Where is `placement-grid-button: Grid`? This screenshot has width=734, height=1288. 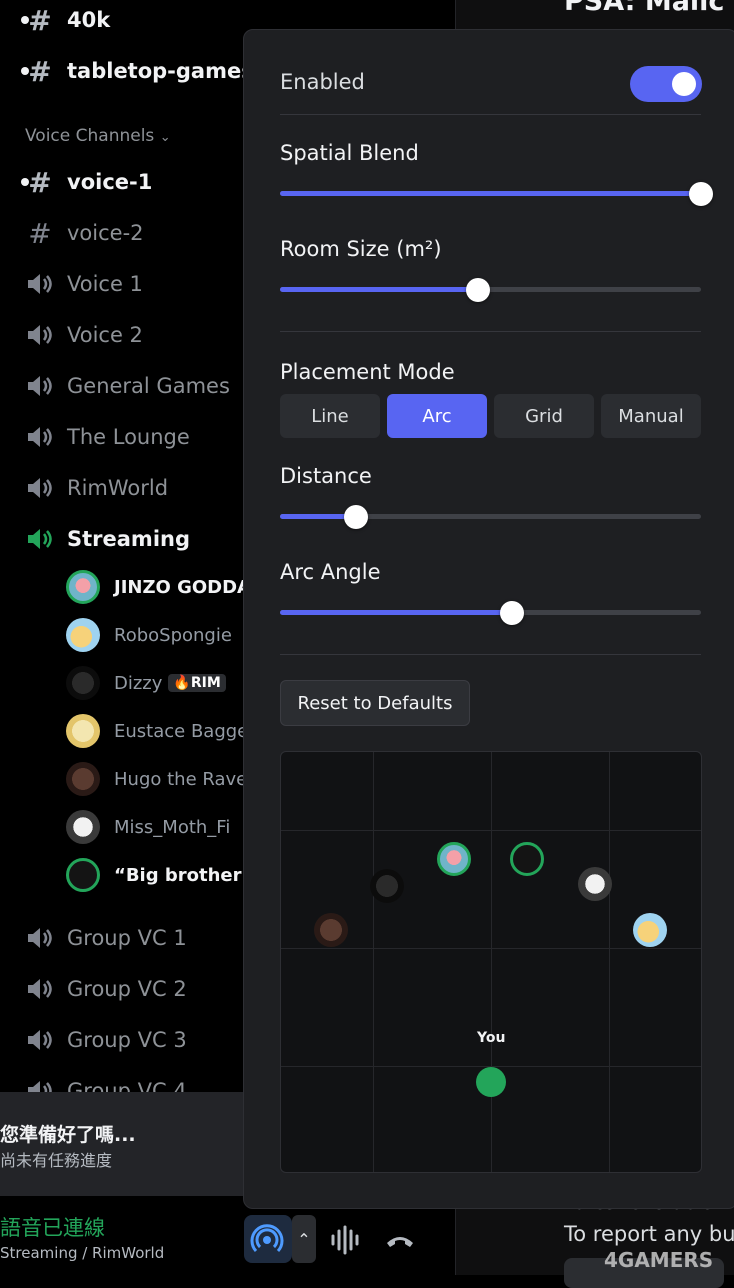 placement-grid-button: Grid is located at coordinates (544, 416).